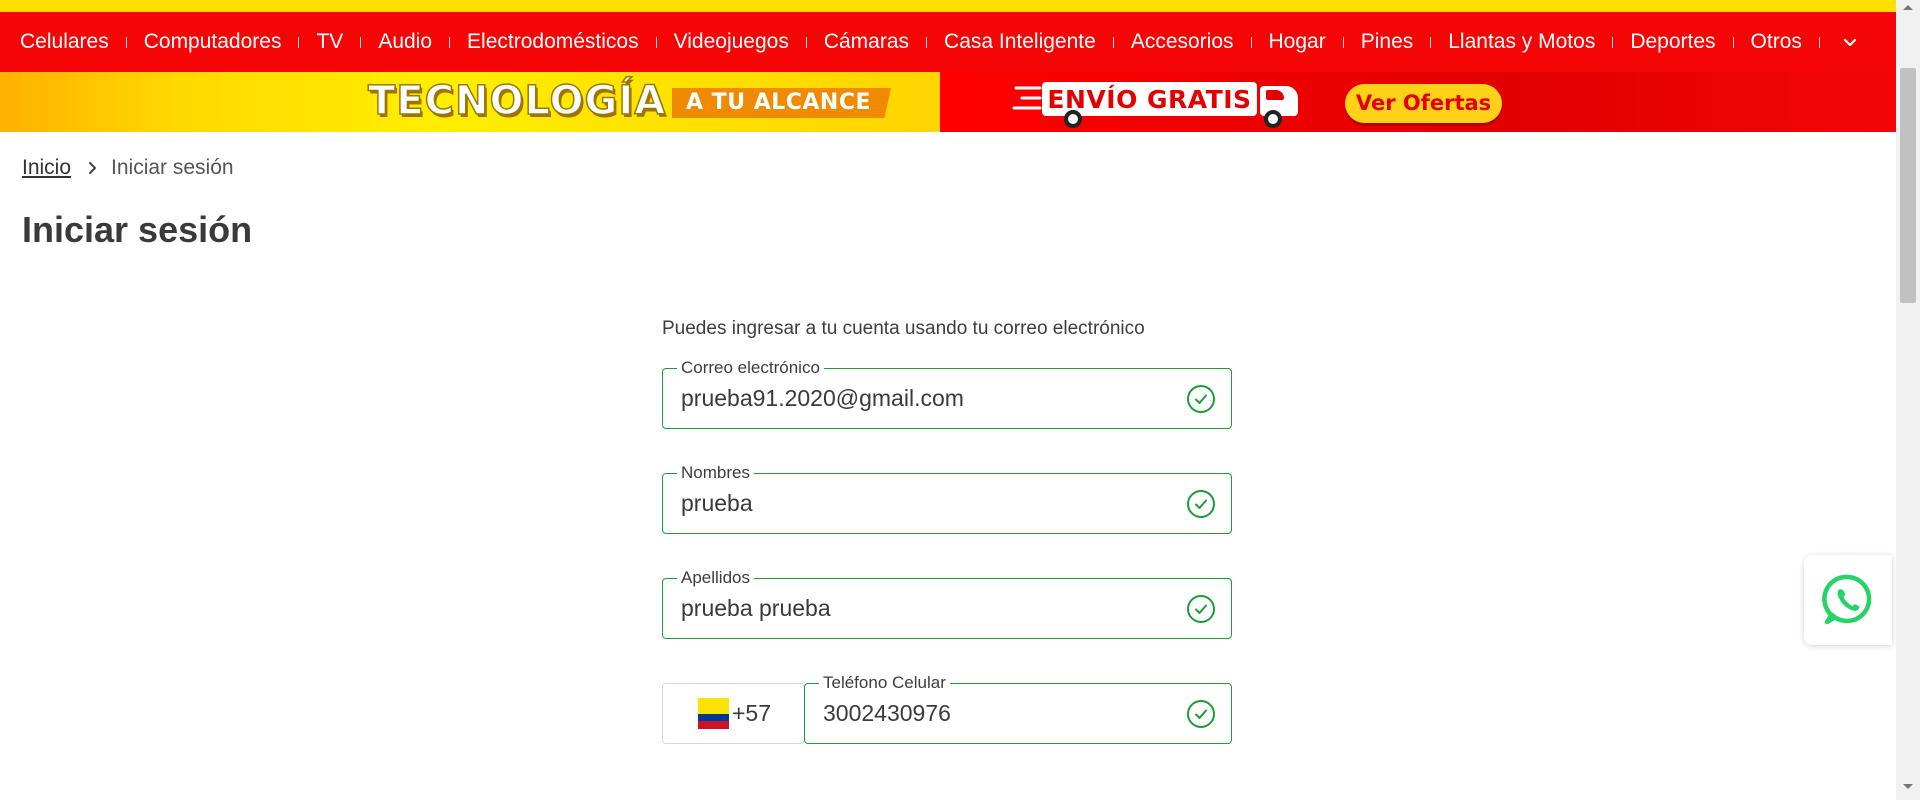 Image resolution: width=1920 pixels, height=800 pixels. I want to click on first-name-field: Nombres, so click(947, 498).